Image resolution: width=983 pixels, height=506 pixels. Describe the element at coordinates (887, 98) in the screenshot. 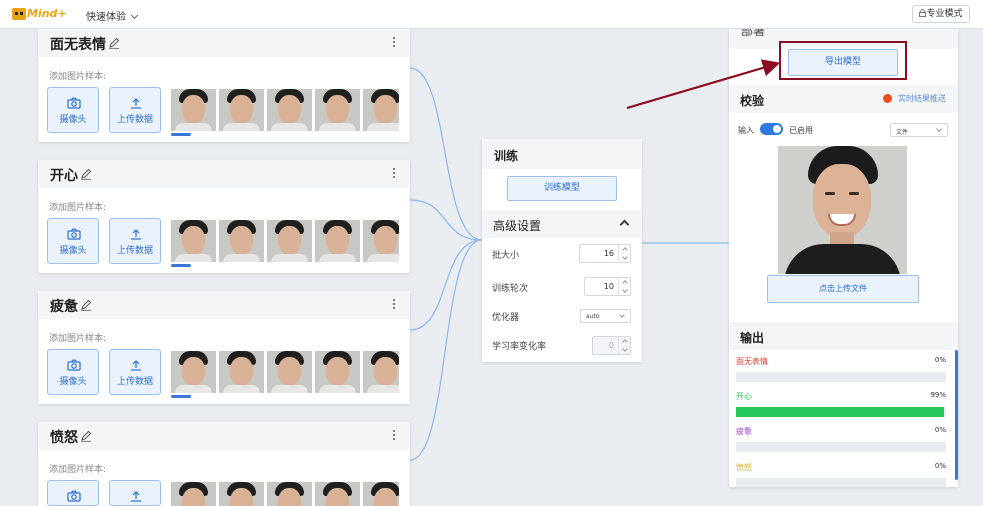

I see `realtime-status-icon` at that location.